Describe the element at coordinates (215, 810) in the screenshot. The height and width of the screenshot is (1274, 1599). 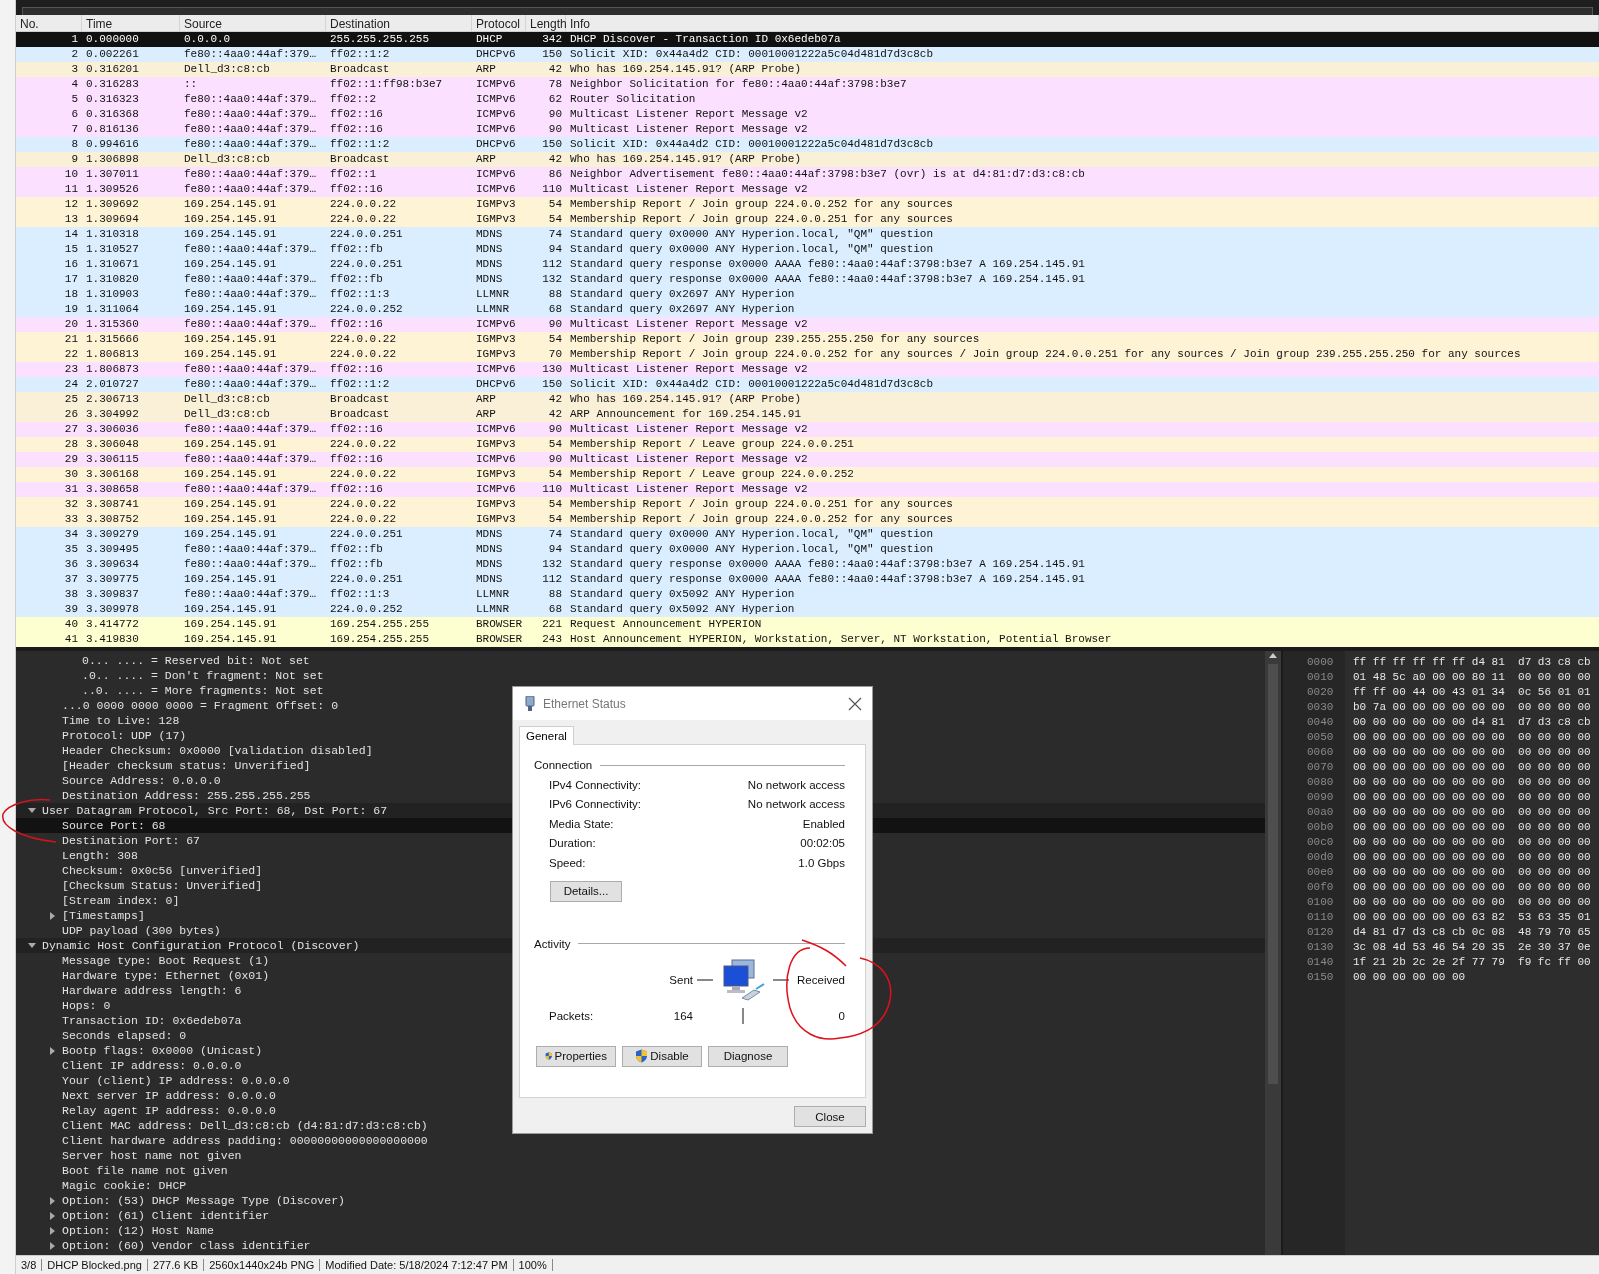
I see `tree-item-label: User Datagram Protocol, Src Port: 68, Dst Port: 67` at that location.